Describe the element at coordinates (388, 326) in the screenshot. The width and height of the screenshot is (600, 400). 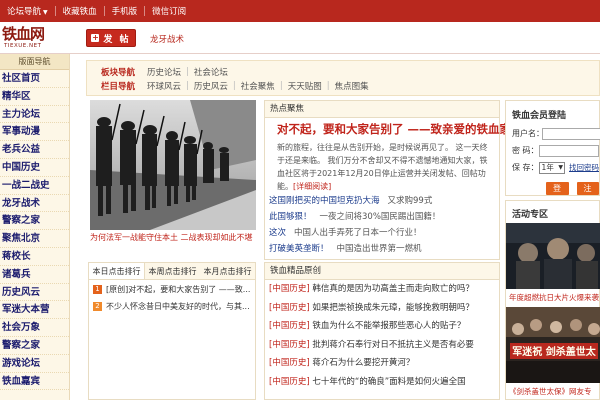
I see `article-title: 铁血为什么不能举报那些恶心人的贴子？` at that location.